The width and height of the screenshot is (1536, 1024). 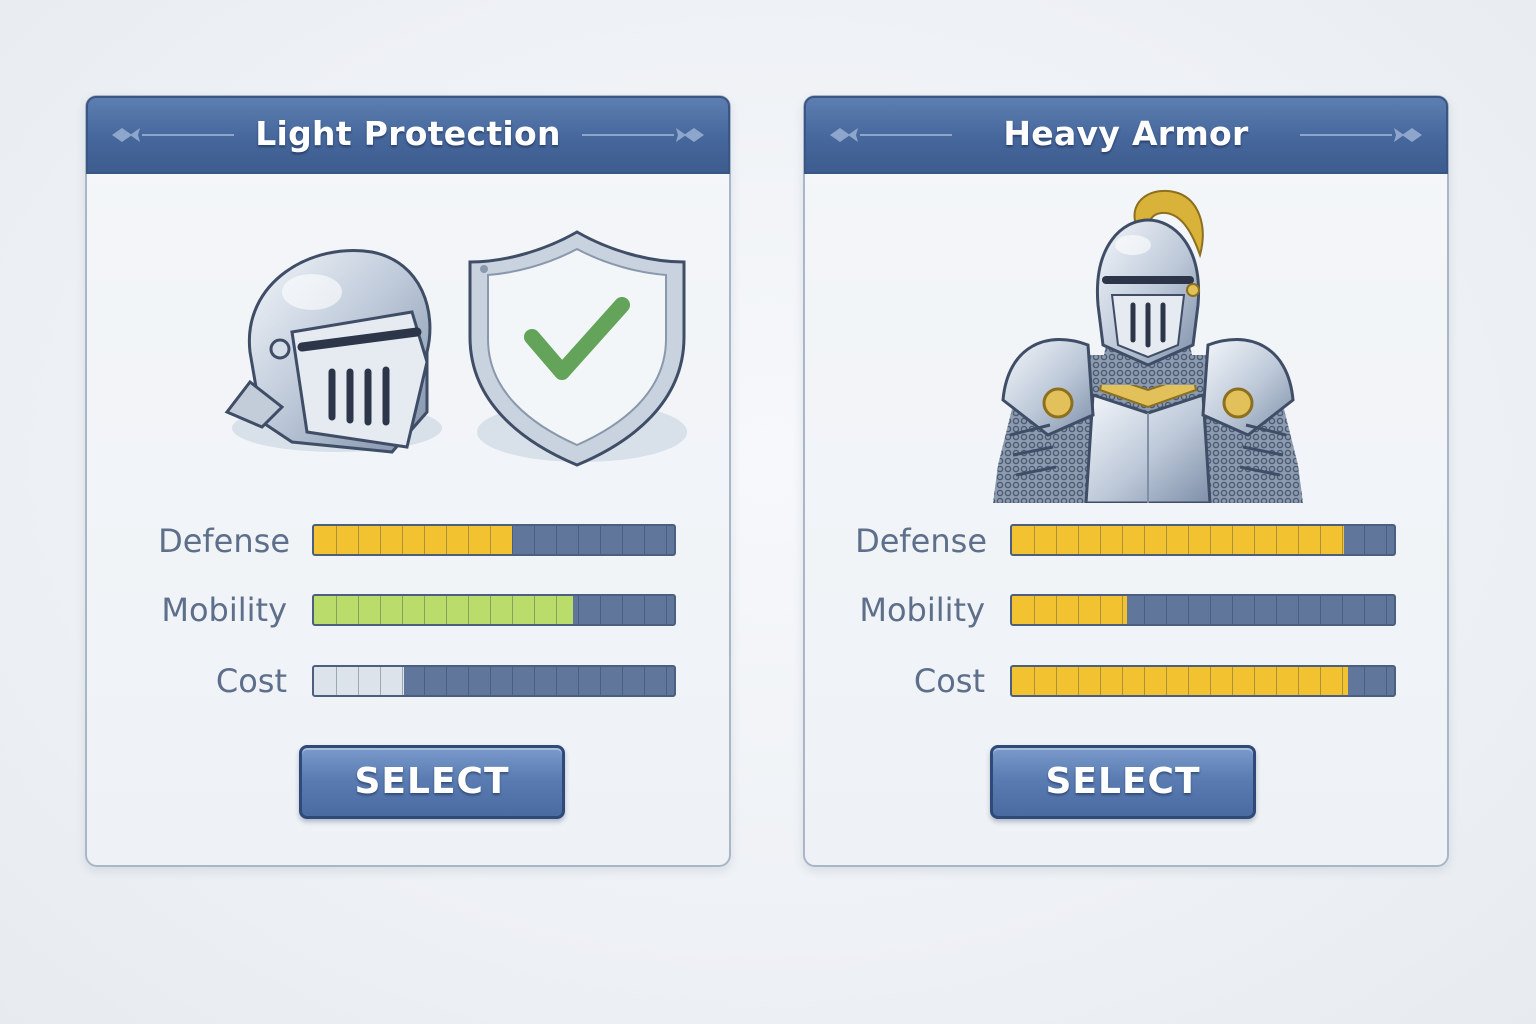 I want to click on knight-helmet-icon, so click(x=333, y=351).